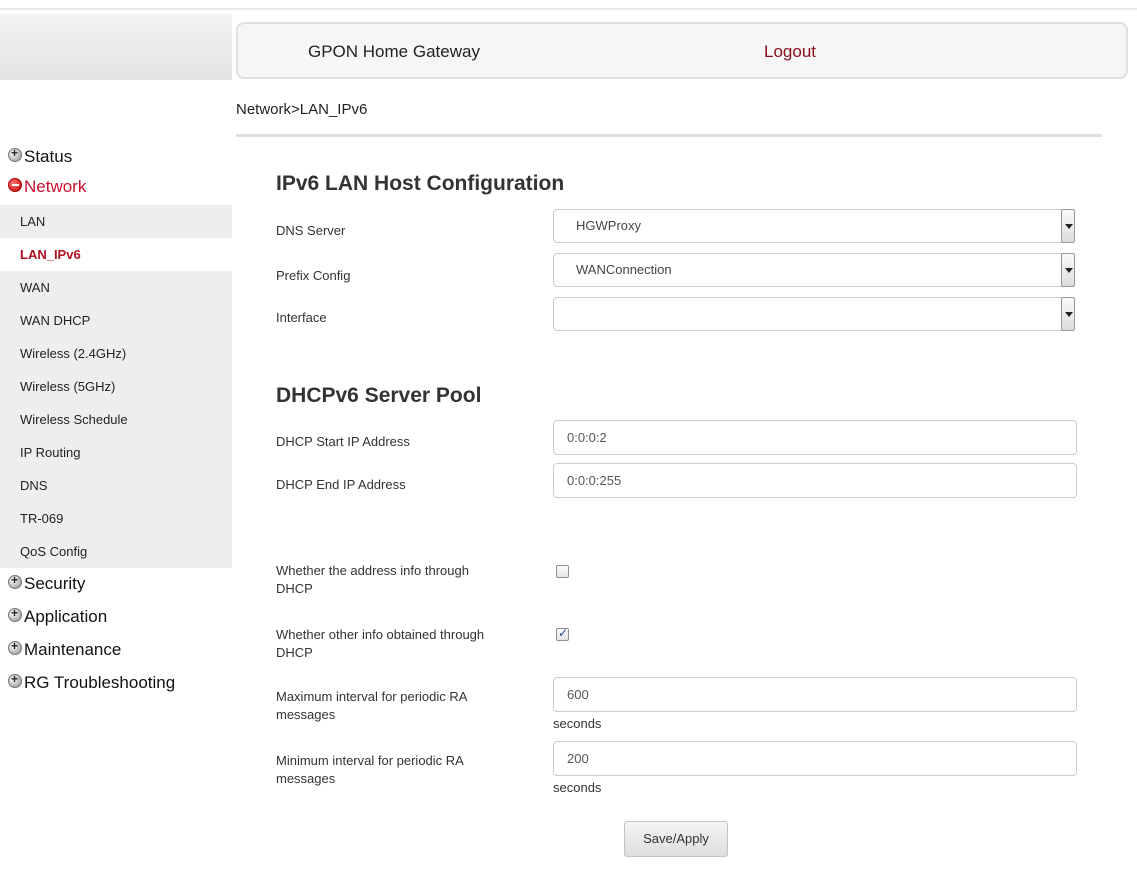 This screenshot has height=880, width=1137. Describe the element at coordinates (682, 50) in the screenshot. I see `app-header: GPON Home Gateway Logout` at that location.